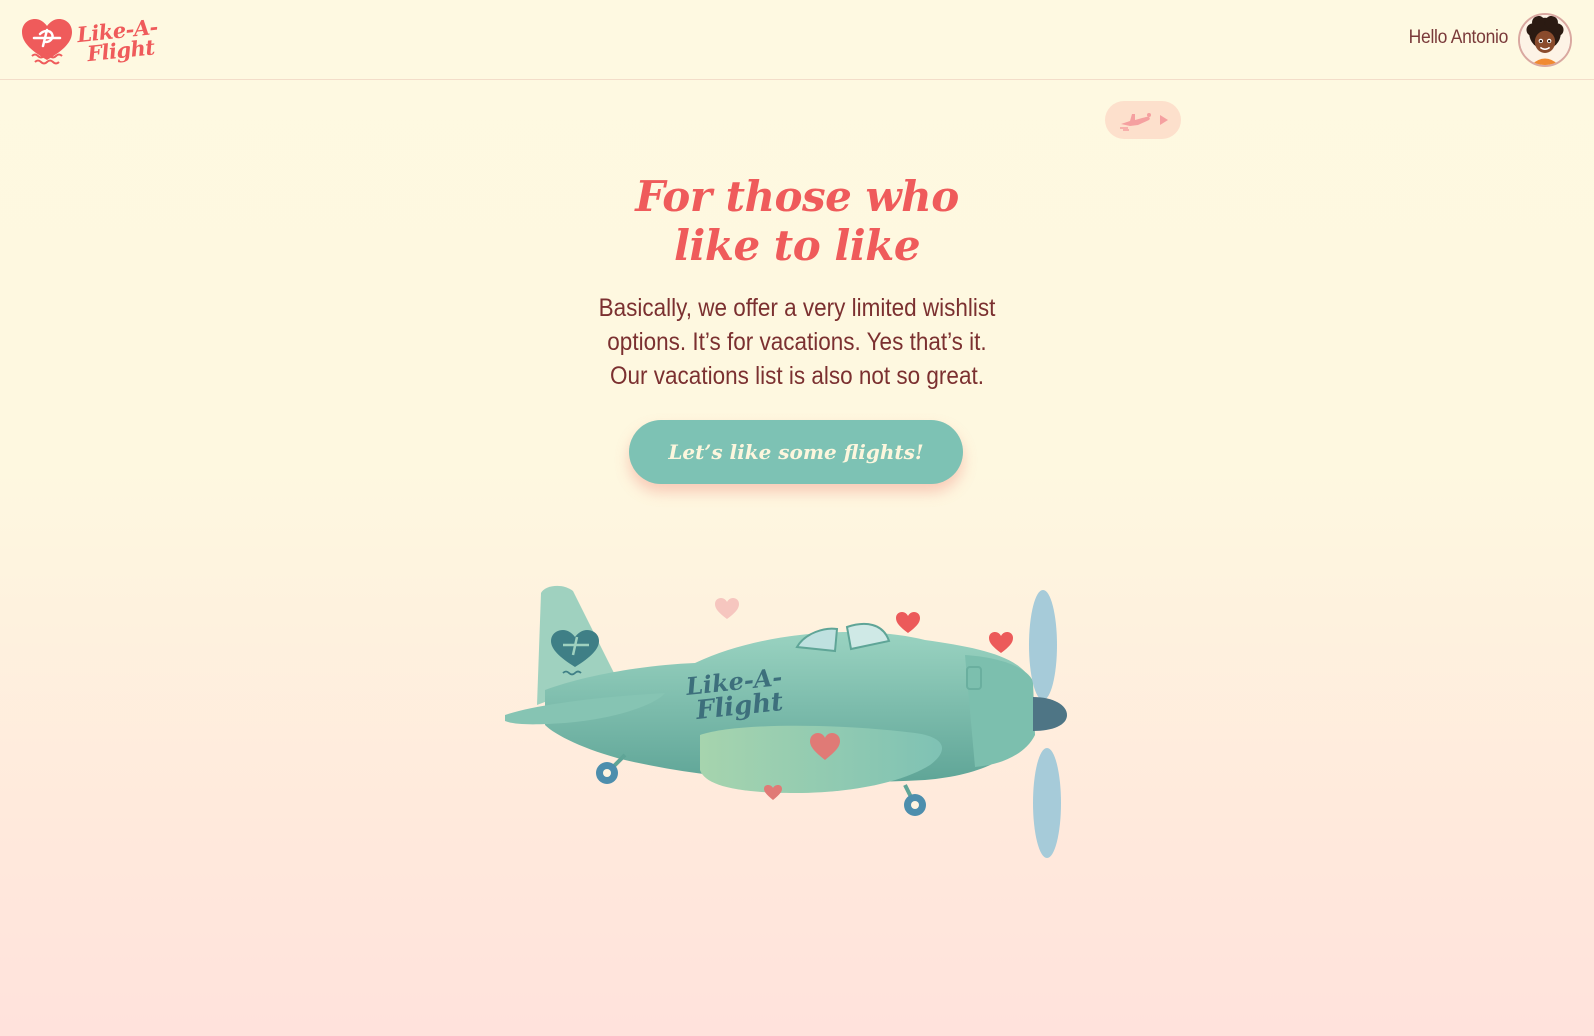 The height and width of the screenshot is (1036, 1594). What do you see at coordinates (797, 196) in the screenshot?
I see `hero-title-line-1: For those who` at bounding box center [797, 196].